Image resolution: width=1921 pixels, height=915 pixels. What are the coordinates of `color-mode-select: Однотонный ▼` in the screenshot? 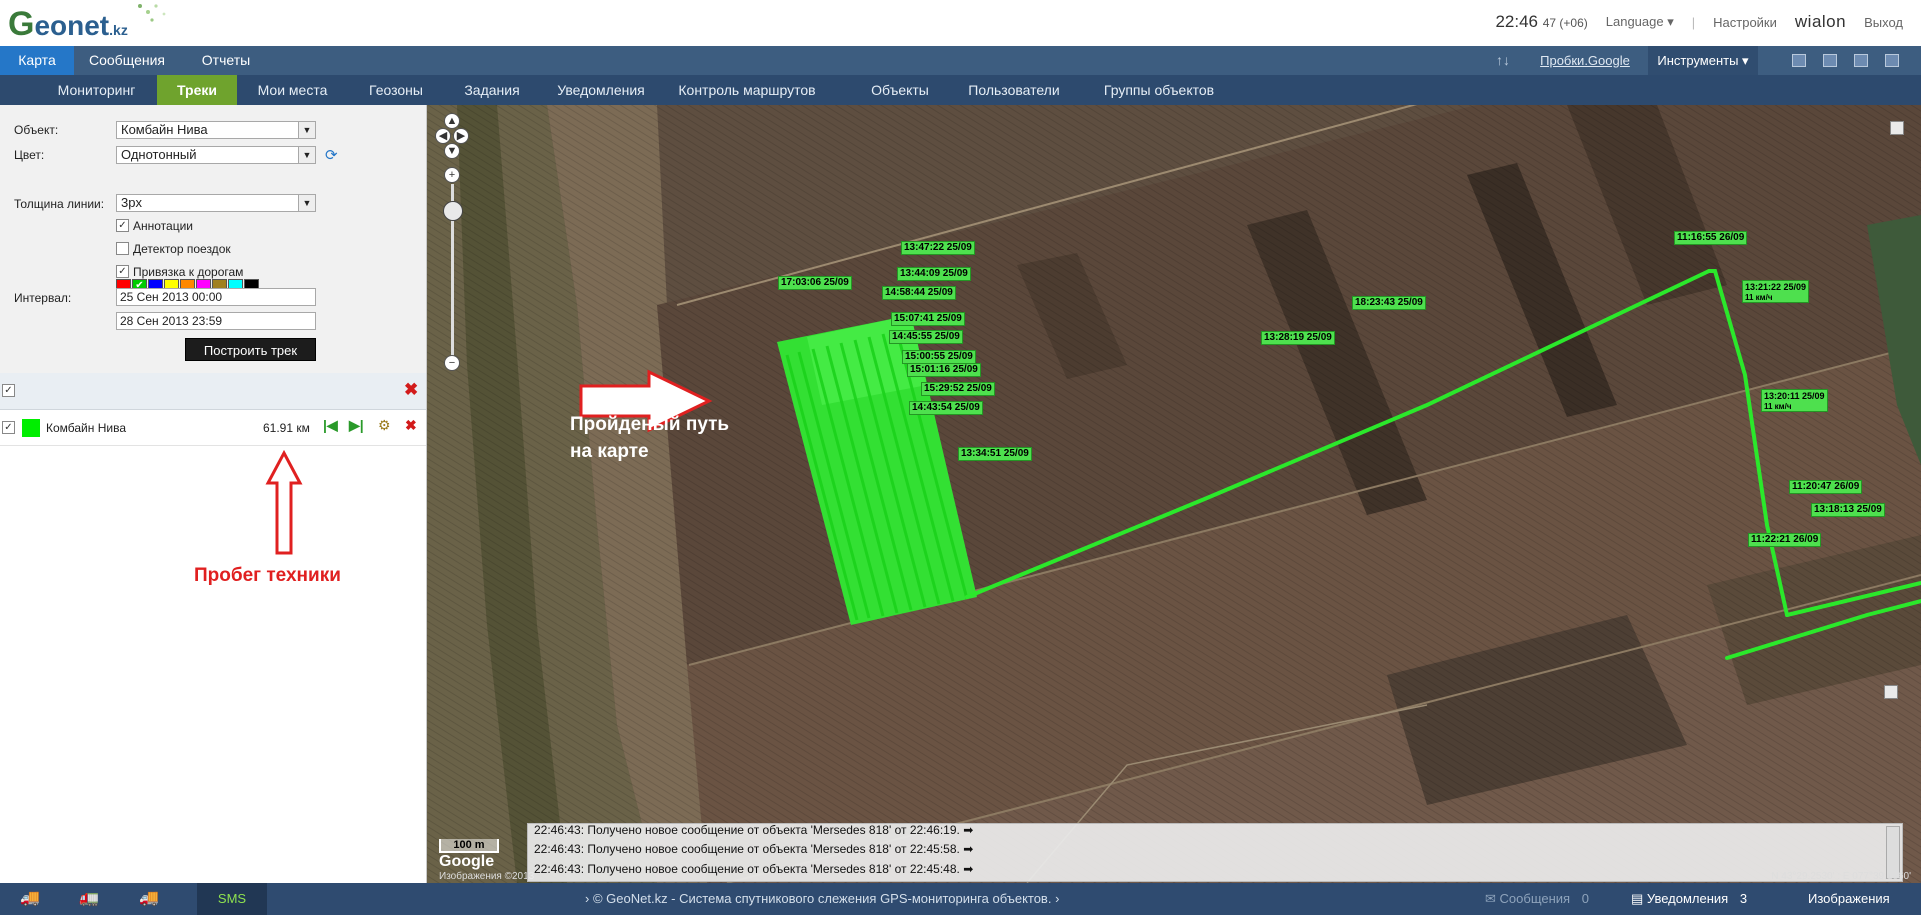 It's located at (216, 155).